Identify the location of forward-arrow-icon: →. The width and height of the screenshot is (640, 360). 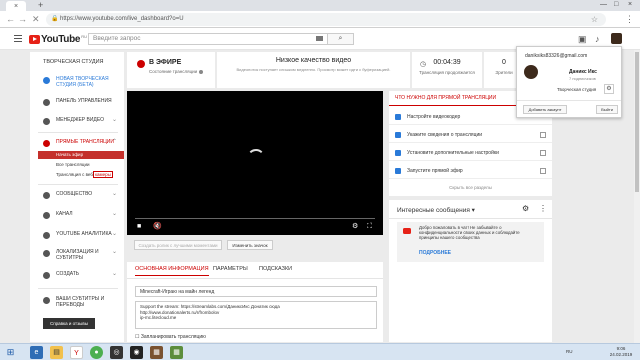
(22, 19).